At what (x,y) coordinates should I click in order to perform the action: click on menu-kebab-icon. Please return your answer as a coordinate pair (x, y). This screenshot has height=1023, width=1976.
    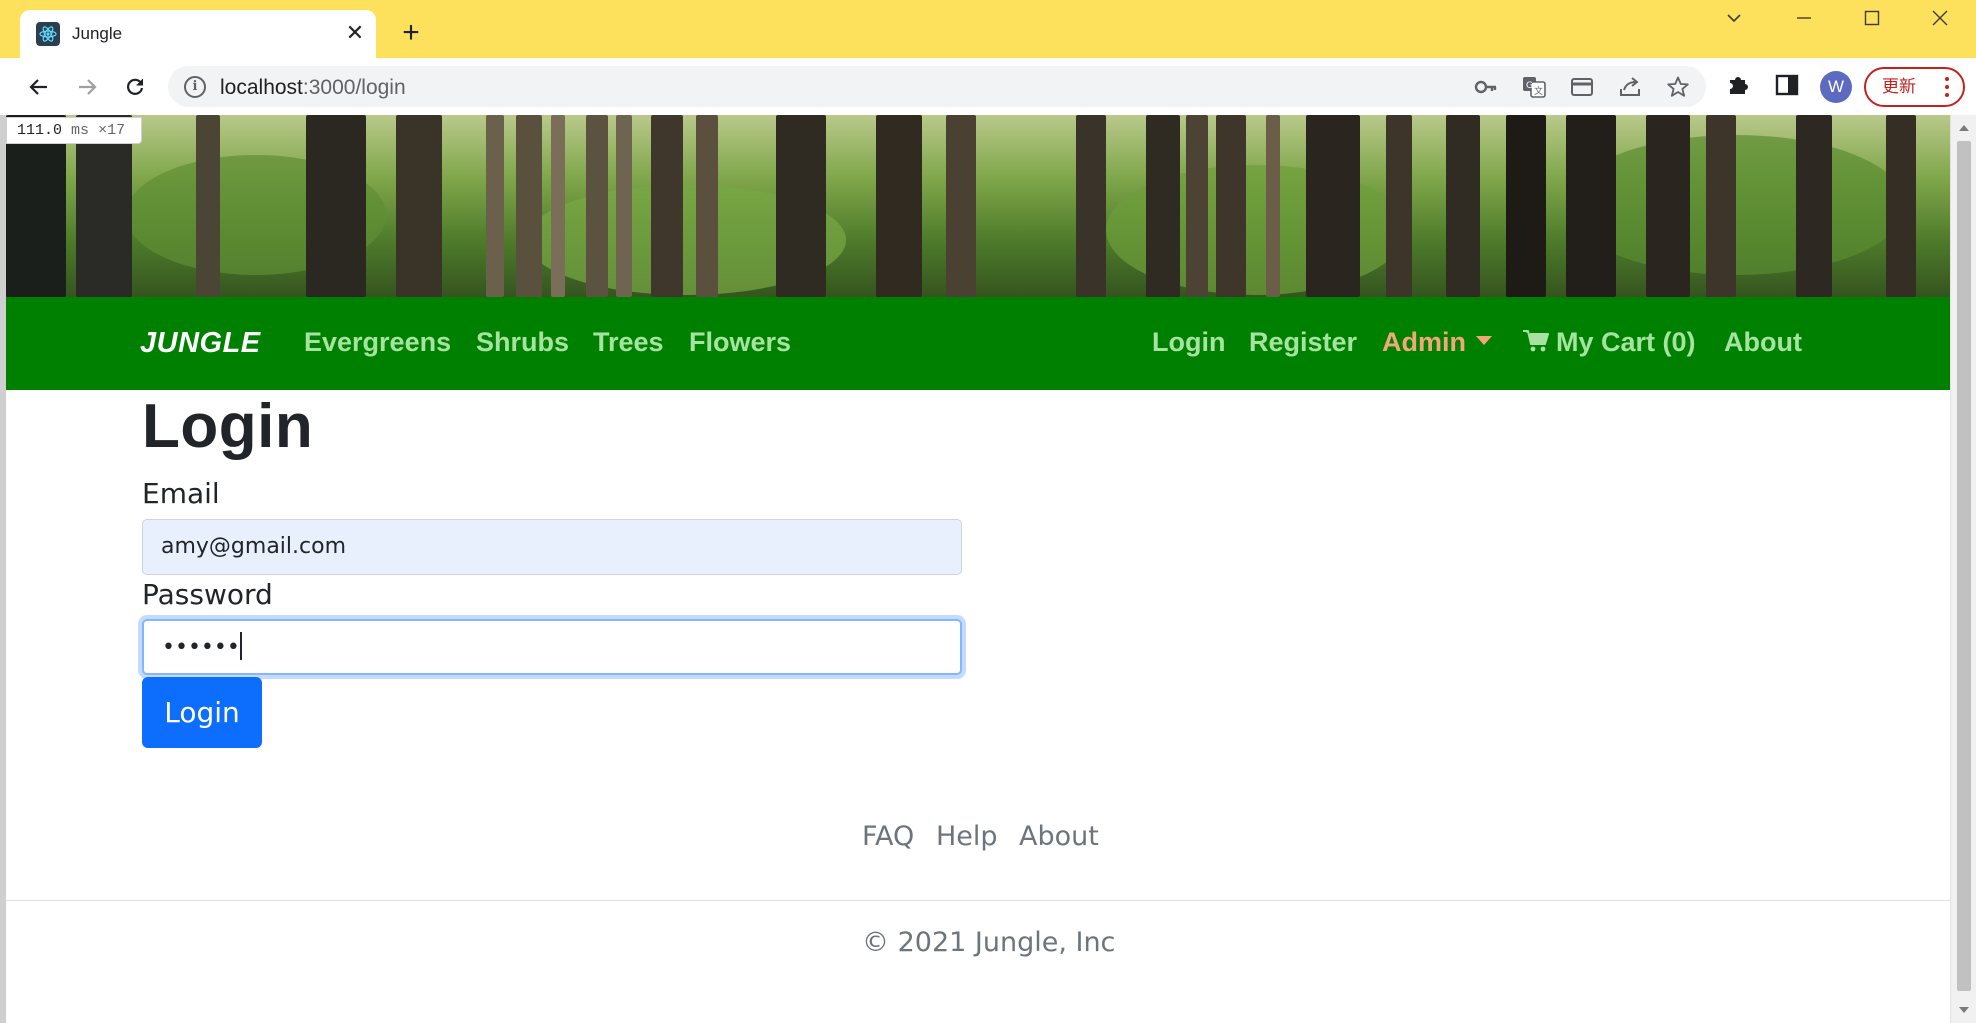
    Looking at the image, I should click on (1947, 89).